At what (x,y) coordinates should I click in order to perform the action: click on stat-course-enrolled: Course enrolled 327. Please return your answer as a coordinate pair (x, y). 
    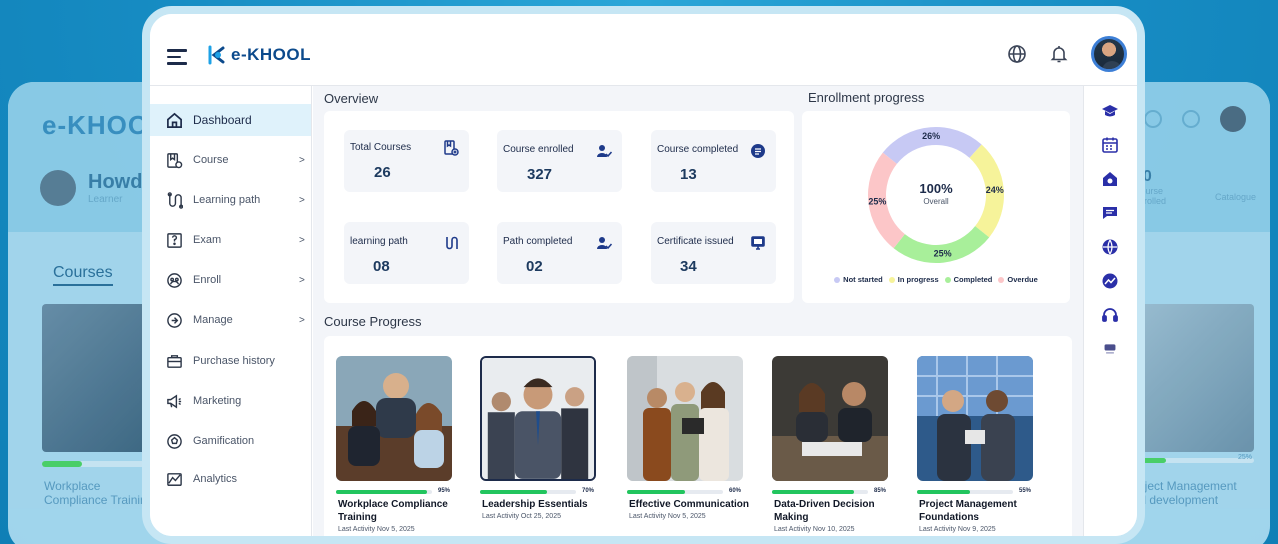
    Looking at the image, I should click on (559, 161).